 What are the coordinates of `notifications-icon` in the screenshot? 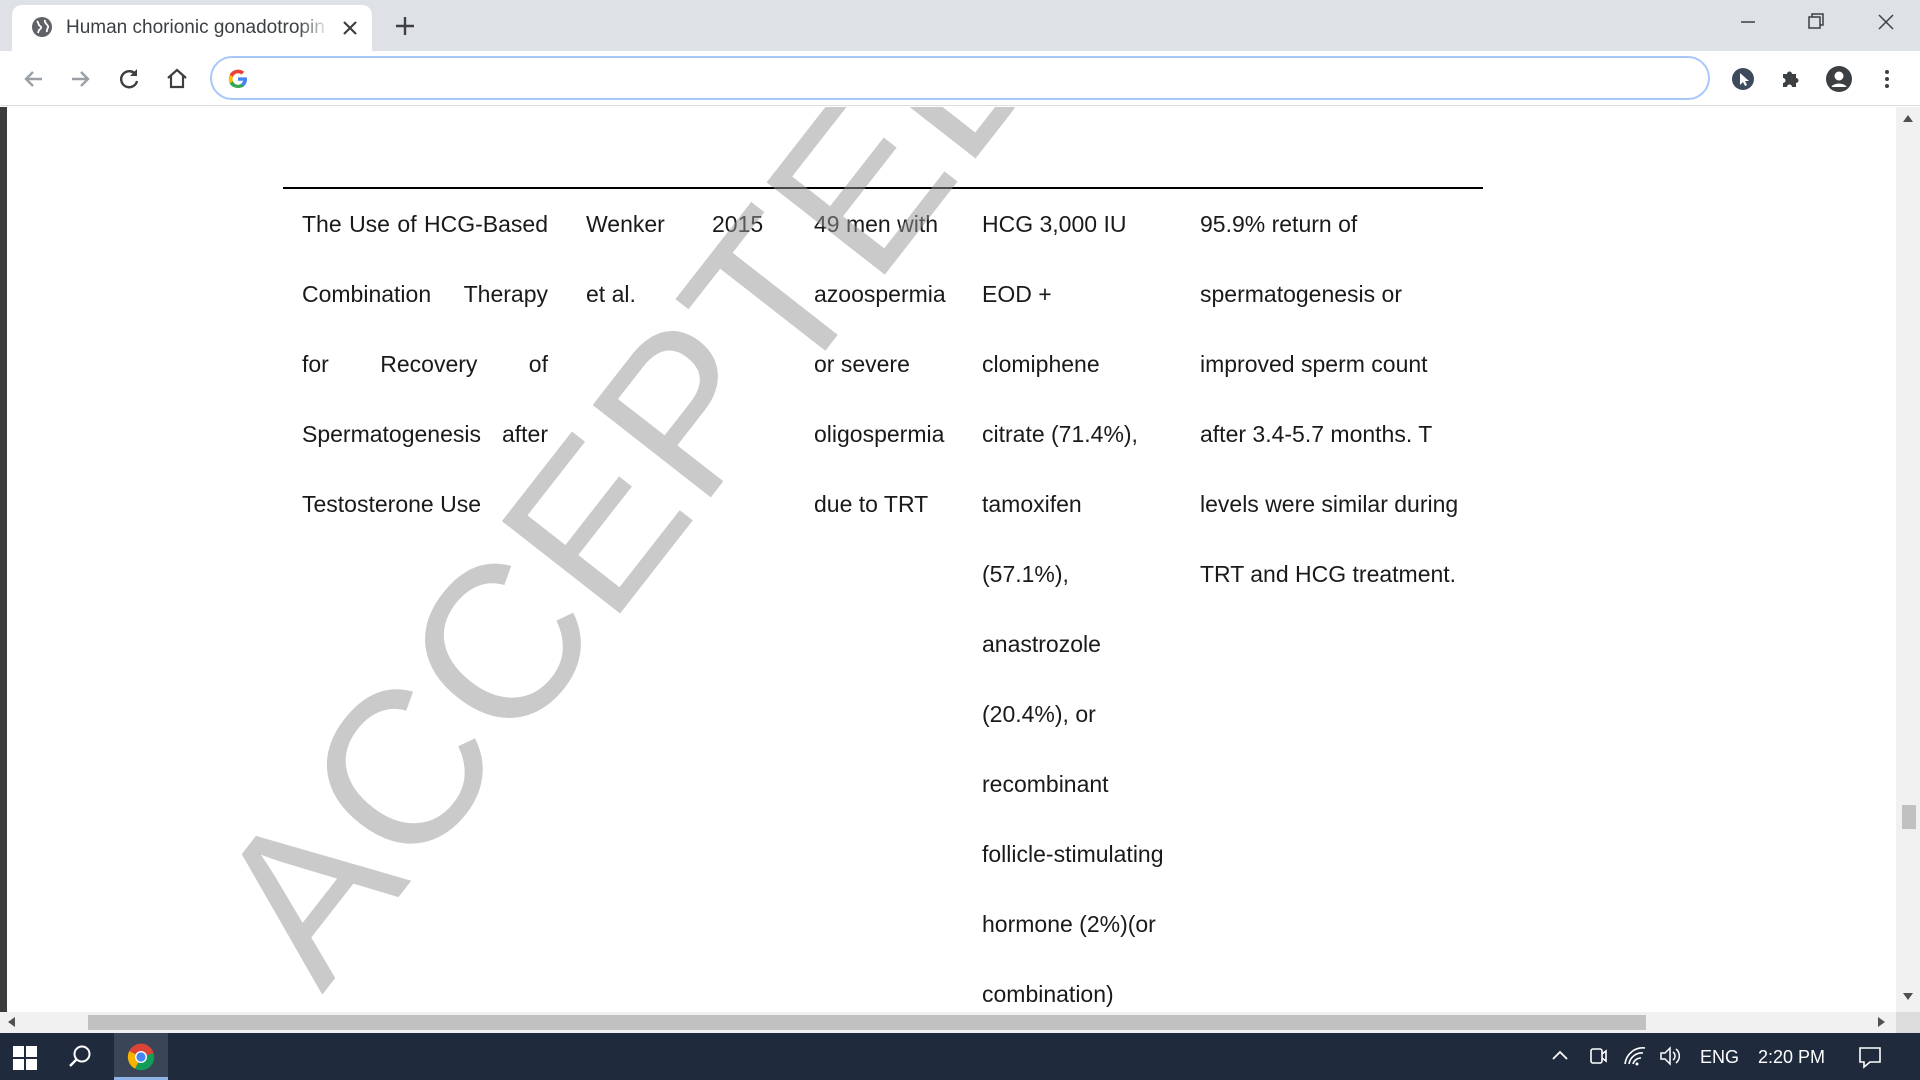 It's located at (1870, 1057).